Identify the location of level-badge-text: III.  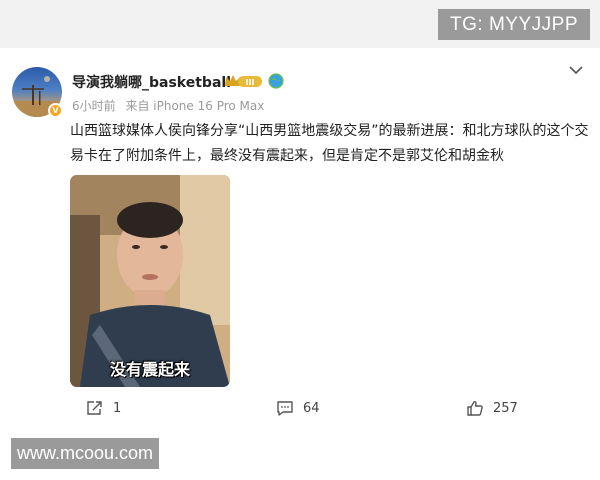
(250, 82).